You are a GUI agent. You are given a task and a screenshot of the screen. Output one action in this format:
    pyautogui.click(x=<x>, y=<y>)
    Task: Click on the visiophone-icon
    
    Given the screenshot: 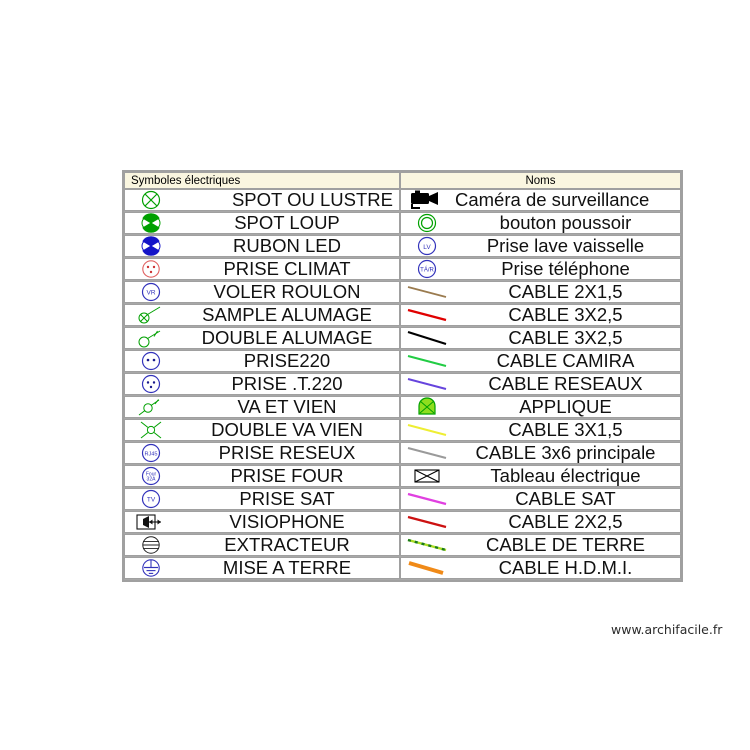 What is the action you would take?
    pyautogui.click(x=151, y=522)
    